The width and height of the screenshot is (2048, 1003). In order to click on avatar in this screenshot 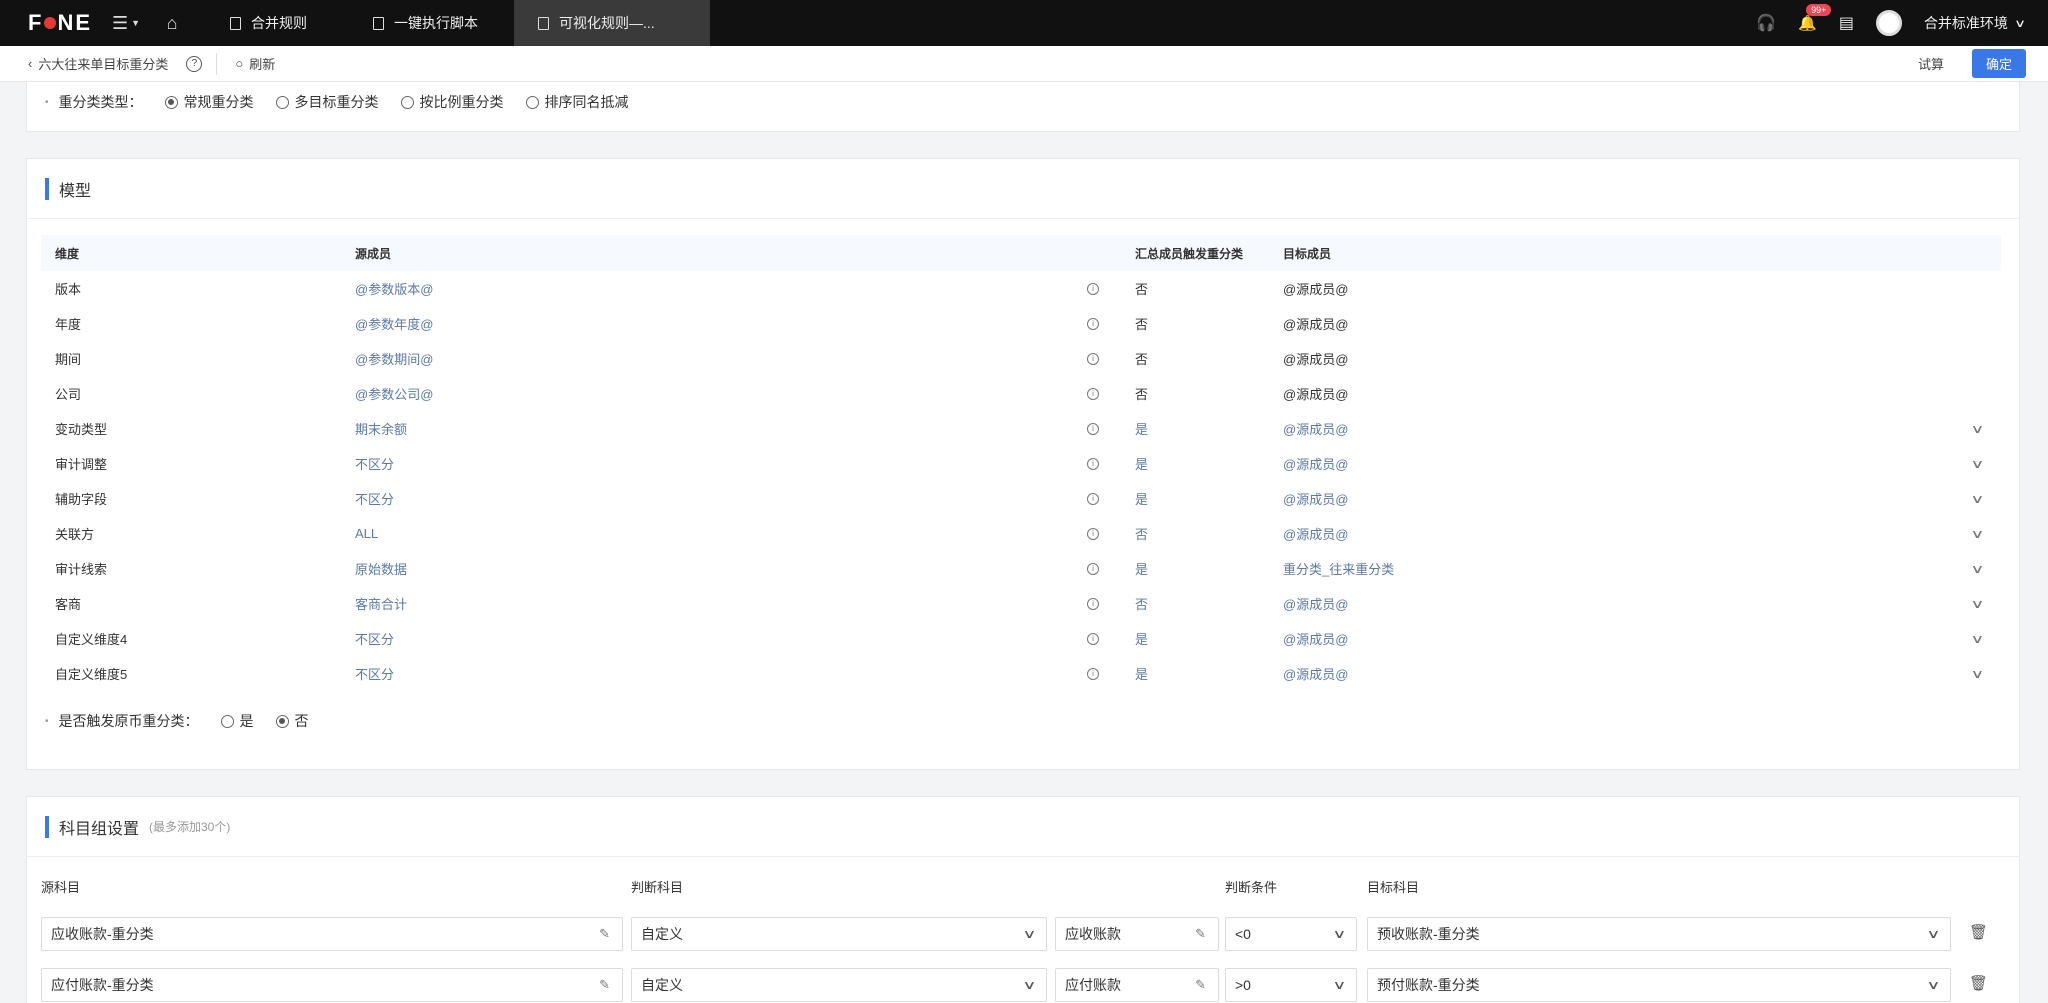, I will do `click(1888, 23)`.